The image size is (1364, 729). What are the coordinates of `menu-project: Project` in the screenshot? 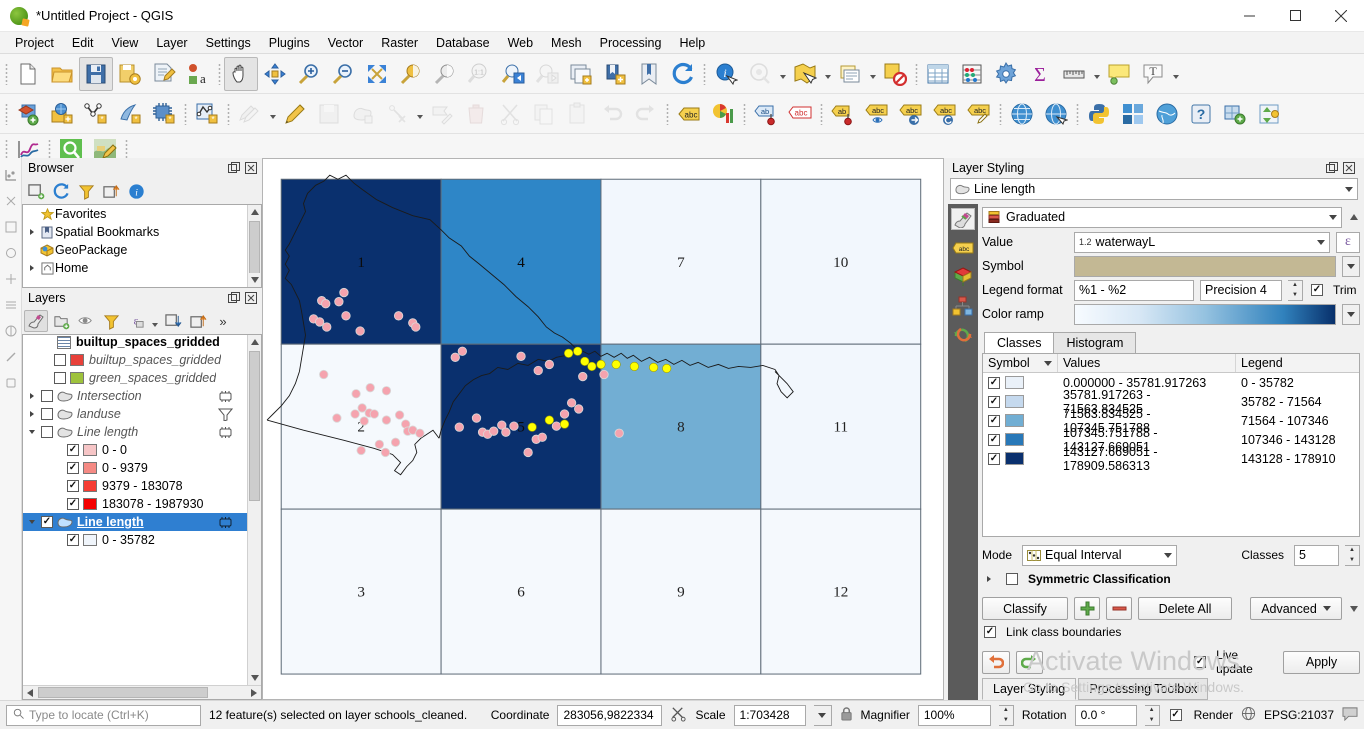 It's located at (34, 43).